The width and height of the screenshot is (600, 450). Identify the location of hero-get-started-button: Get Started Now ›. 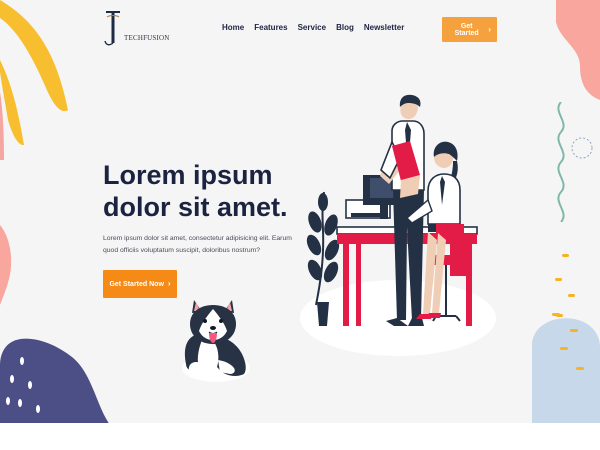
(140, 284).